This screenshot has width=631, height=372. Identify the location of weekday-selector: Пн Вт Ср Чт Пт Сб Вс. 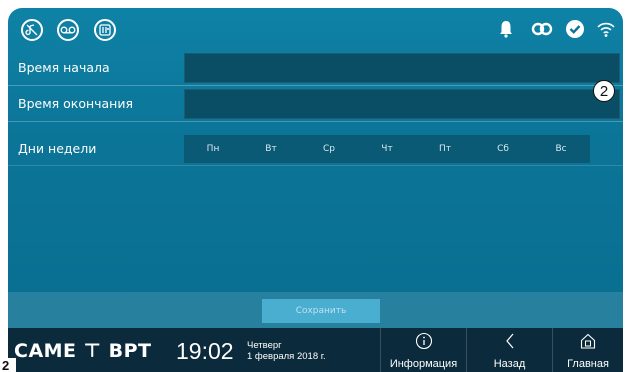
(387, 149).